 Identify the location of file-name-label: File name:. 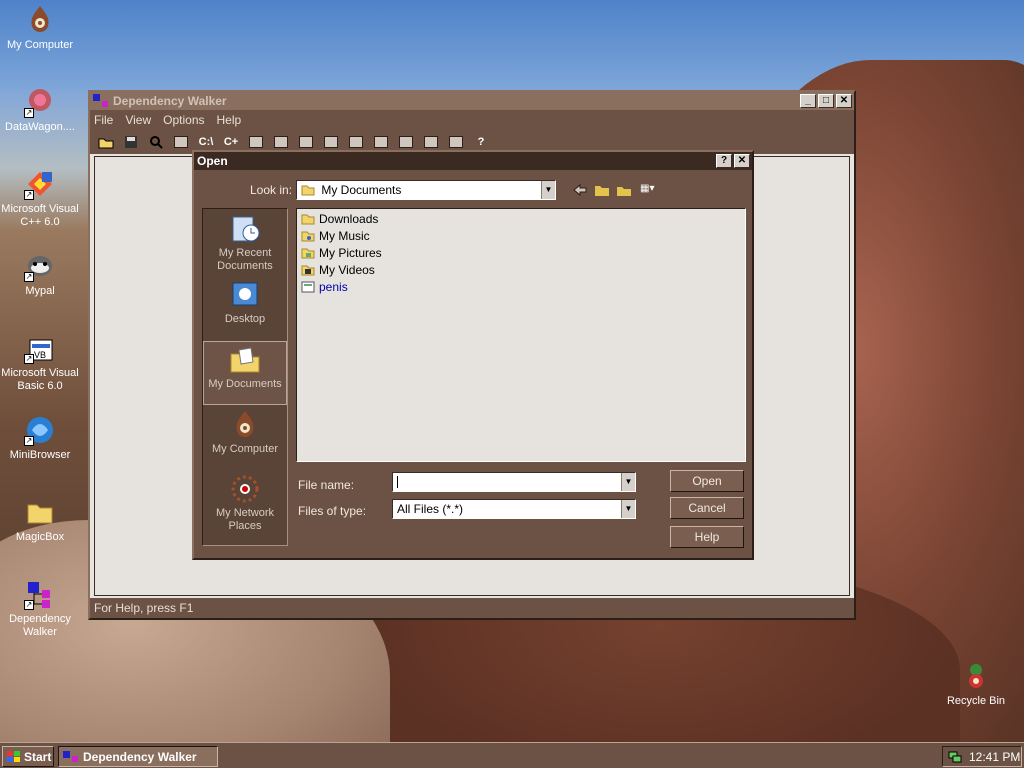
(326, 485).